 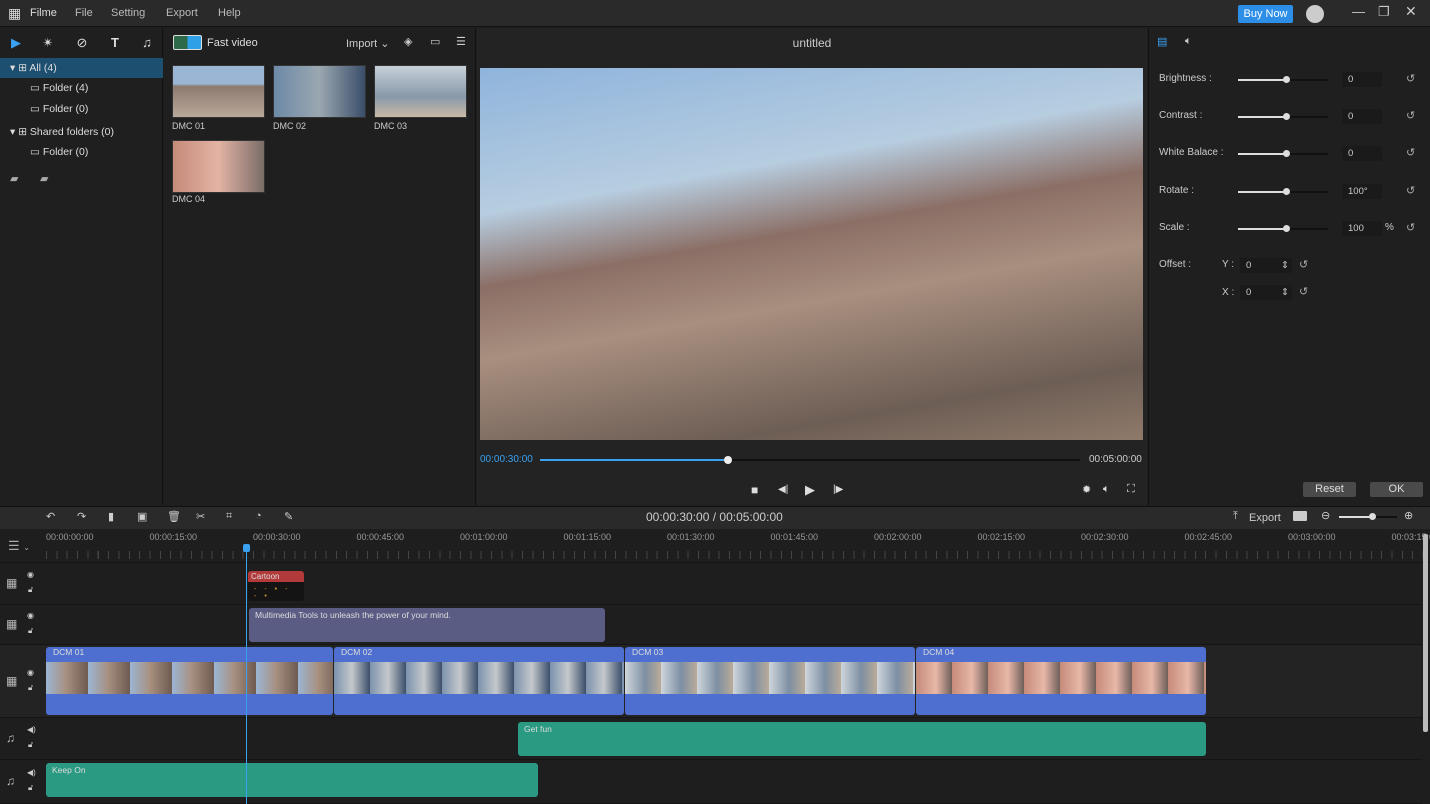 I want to click on prop-value-input: 100, so click(x=1362, y=228).